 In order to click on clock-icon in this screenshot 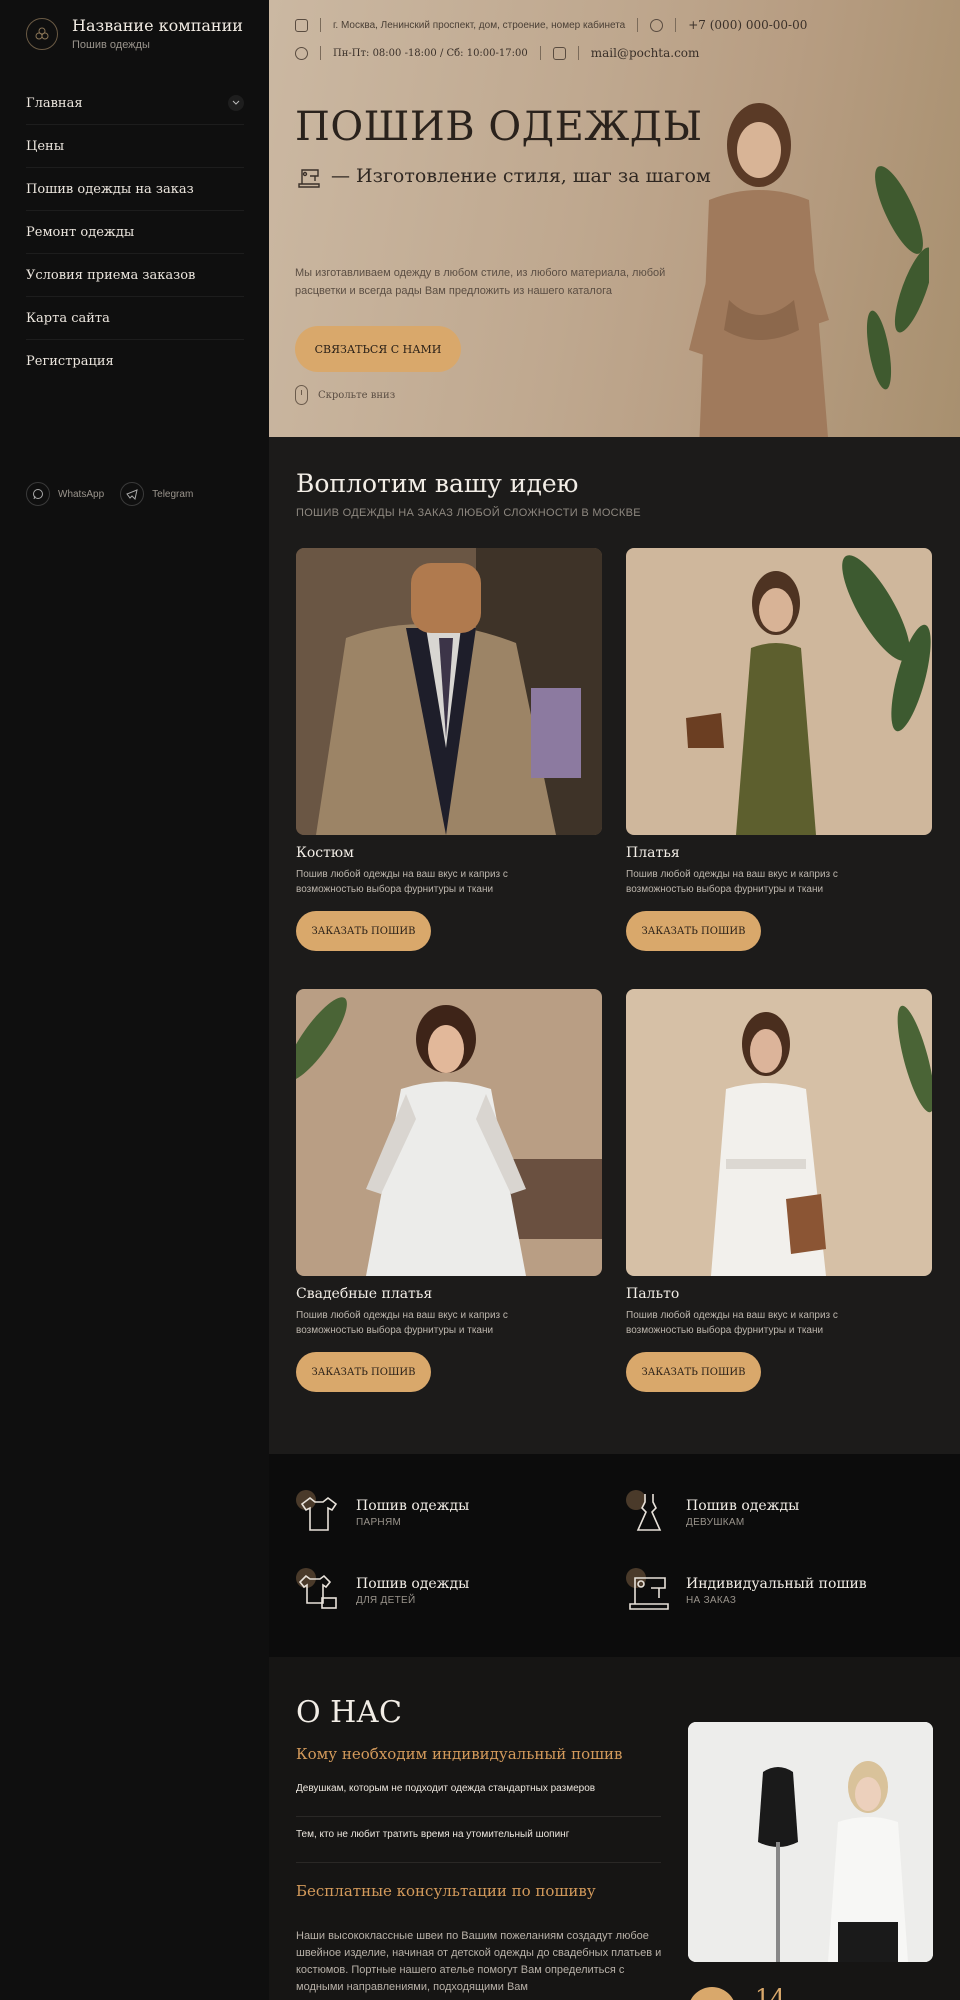, I will do `click(301, 53)`.